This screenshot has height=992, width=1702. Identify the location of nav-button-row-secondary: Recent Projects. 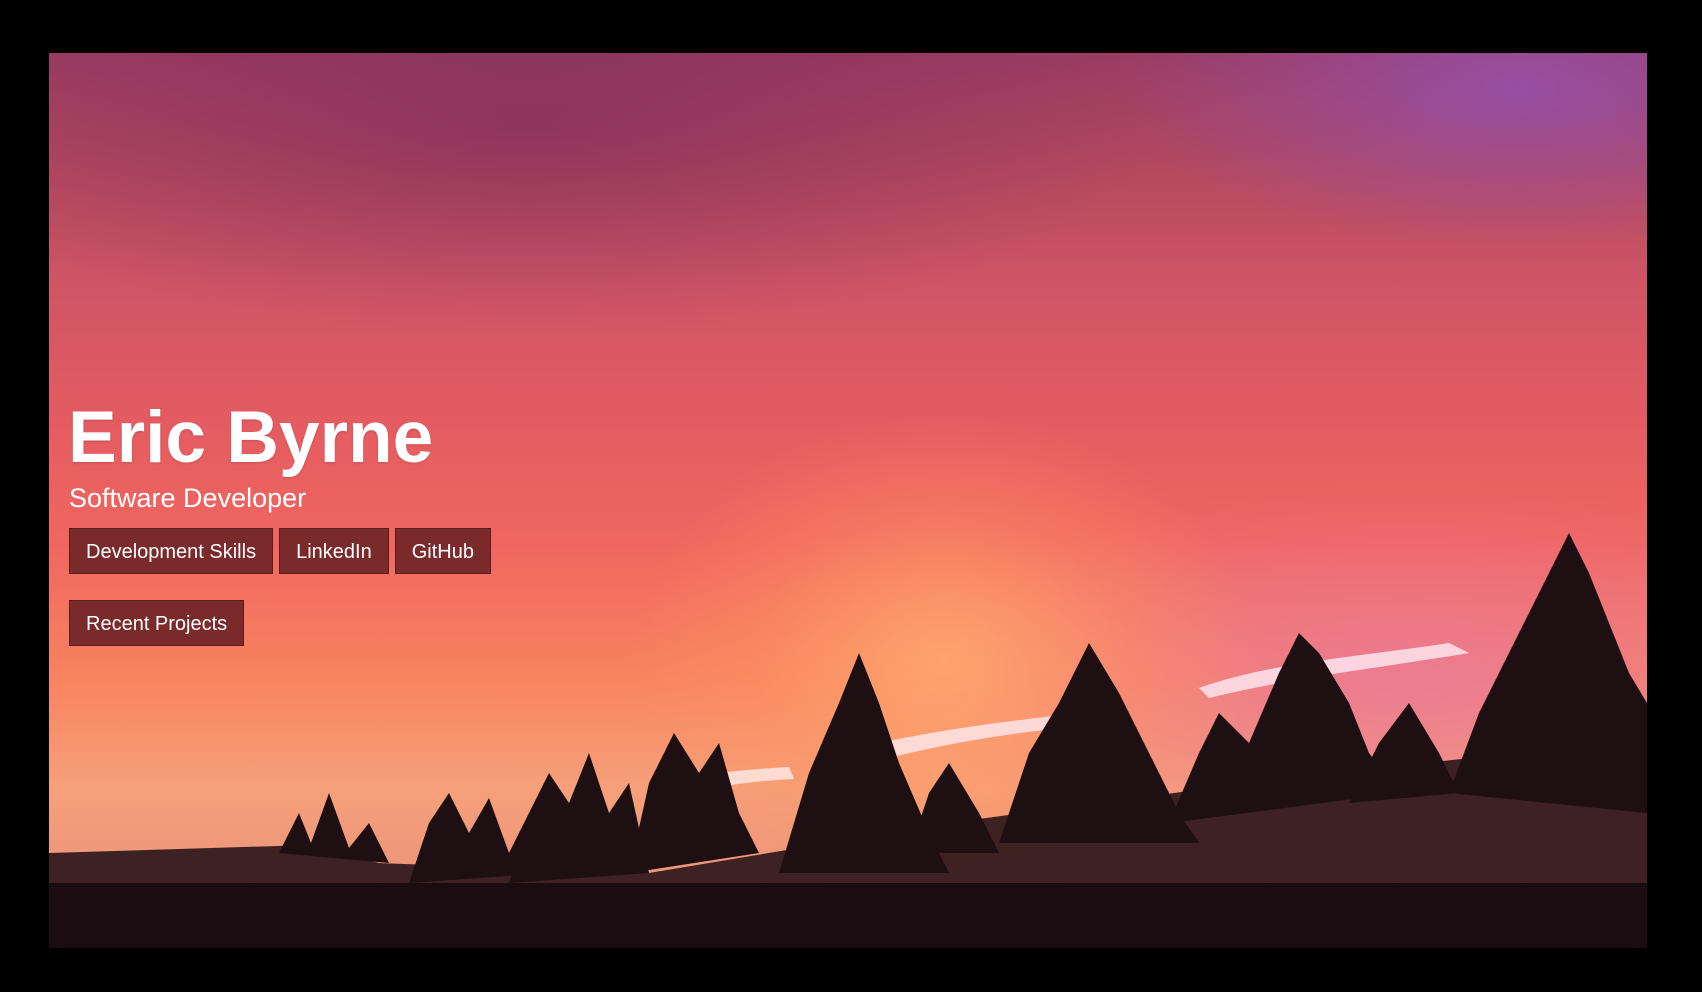
(280, 623).